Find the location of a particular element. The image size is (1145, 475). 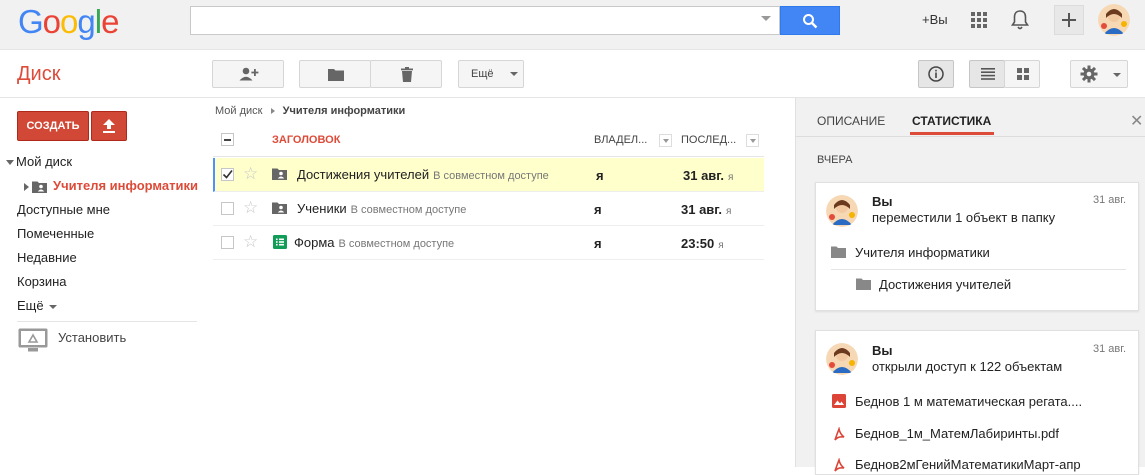

bell-icon is located at coordinates (1020, 20).